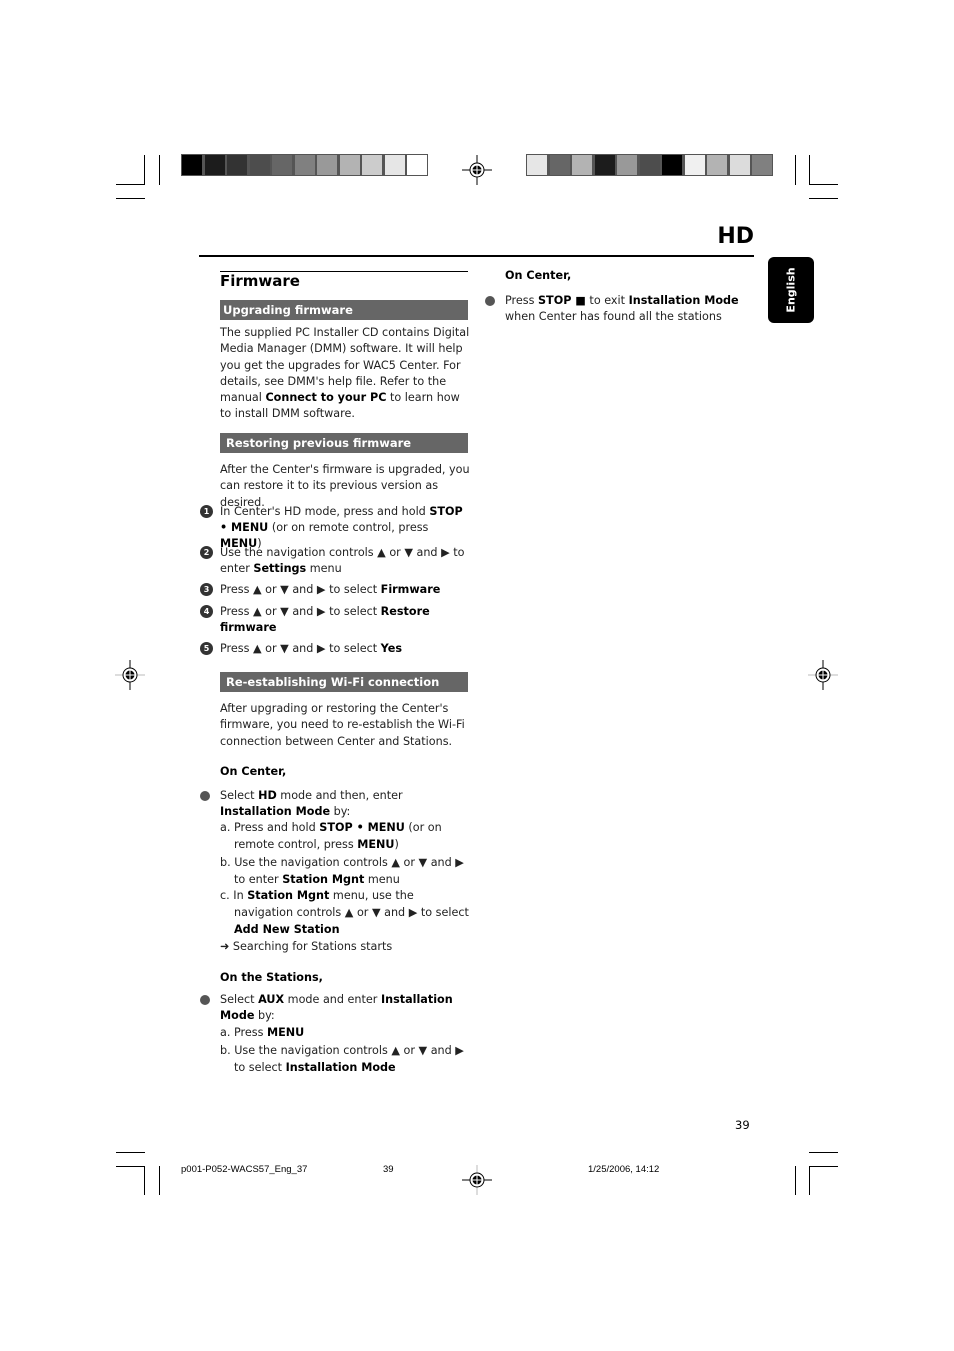 This screenshot has height=1351, width=954. I want to click on bold-text: STOP • MENU, so click(362, 827).